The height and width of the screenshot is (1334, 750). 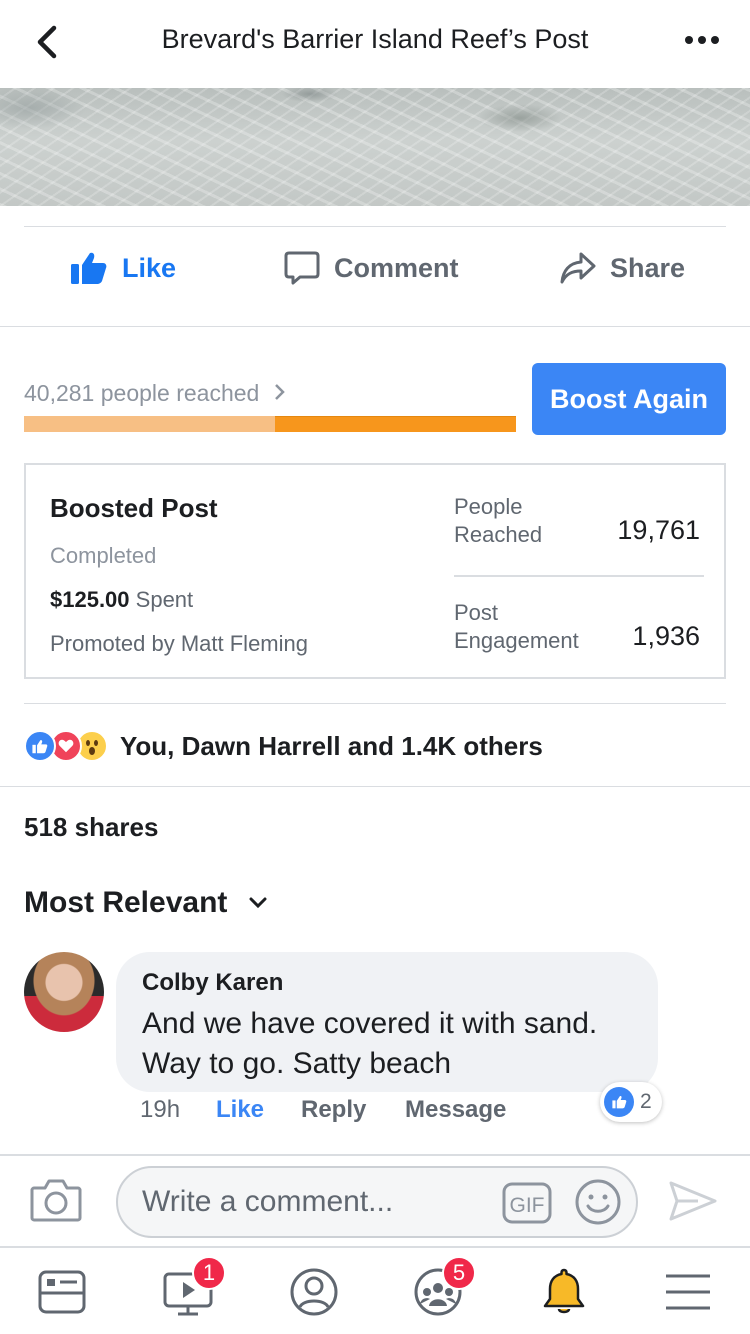 I want to click on like-button: Like, so click(x=123, y=268).